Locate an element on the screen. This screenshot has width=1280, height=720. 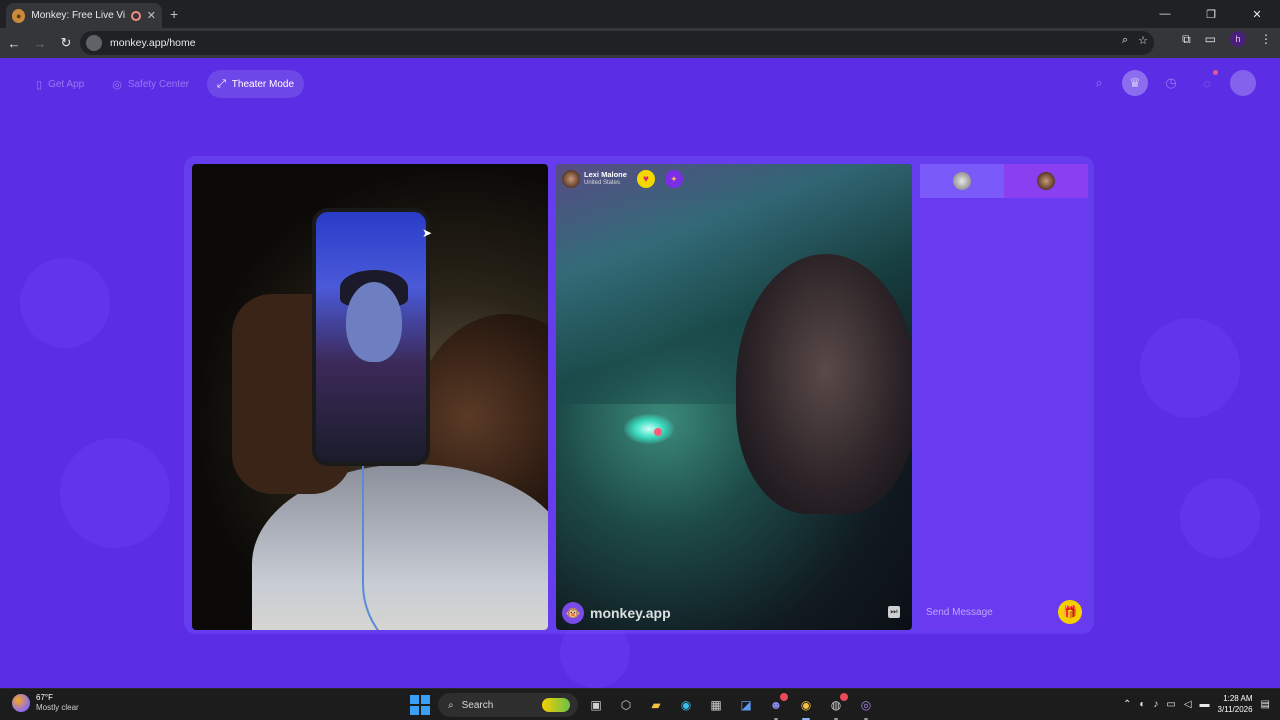
forward-button: → is located at coordinates (40, 43).